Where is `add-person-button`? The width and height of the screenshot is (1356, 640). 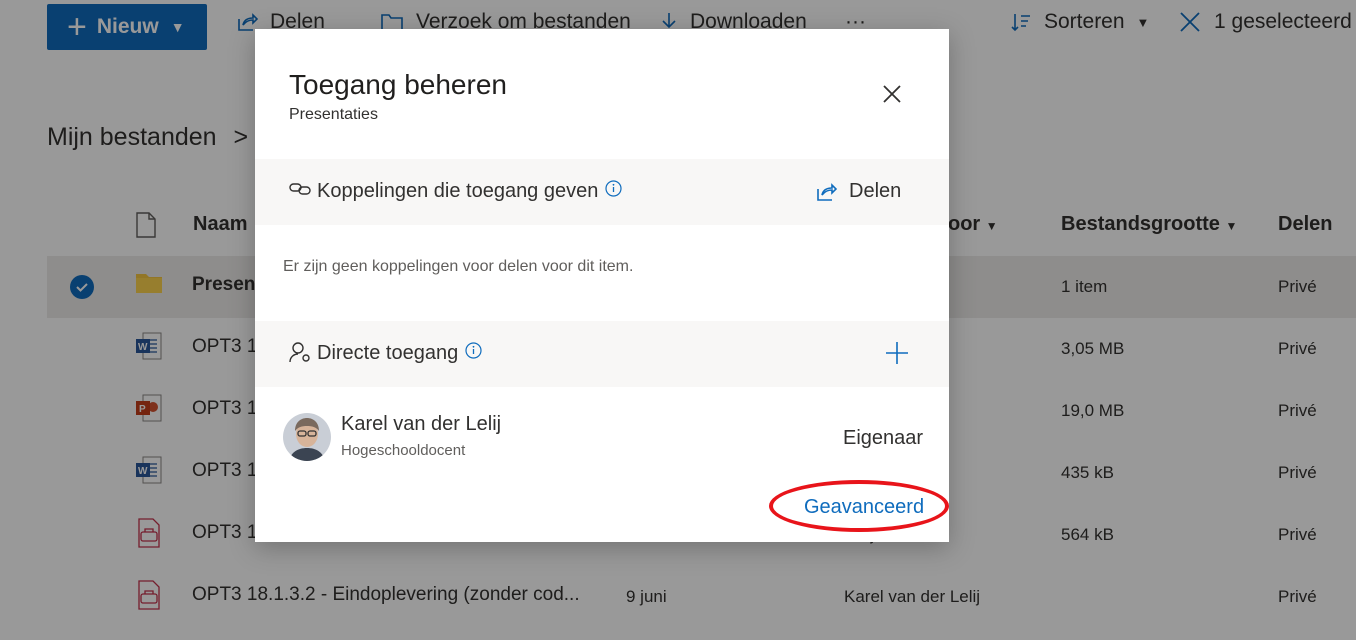 add-person-button is located at coordinates (897, 353).